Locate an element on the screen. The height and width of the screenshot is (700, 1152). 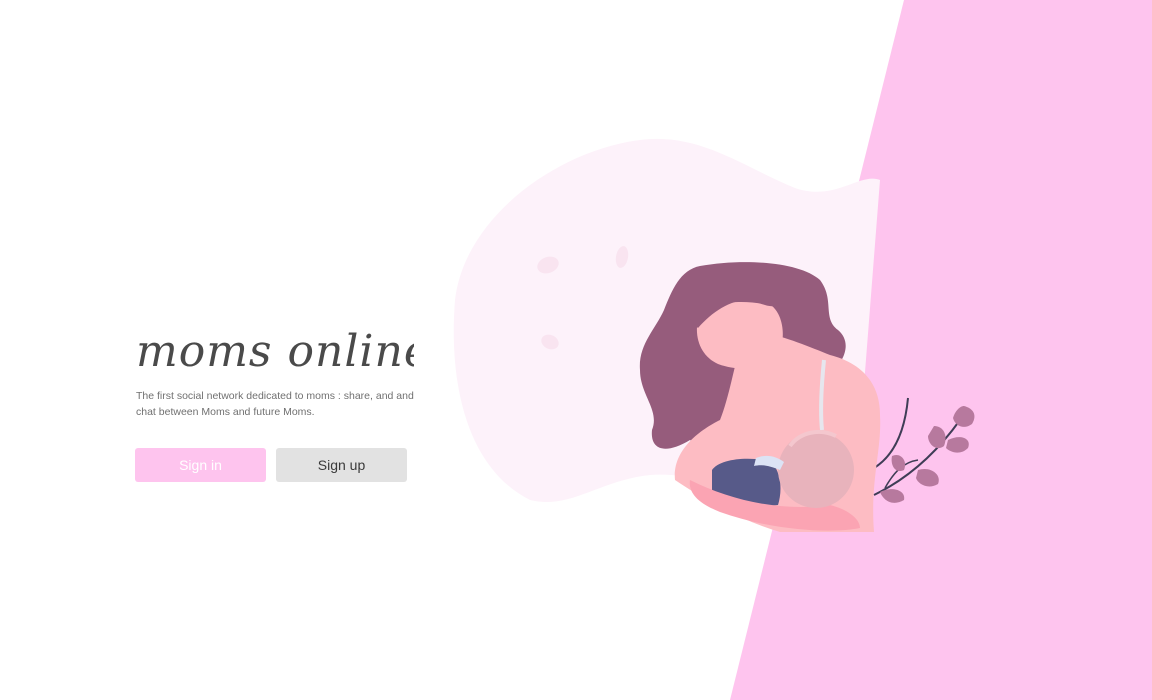
auth-actions: Sign in Sign up is located at coordinates (285, 465).